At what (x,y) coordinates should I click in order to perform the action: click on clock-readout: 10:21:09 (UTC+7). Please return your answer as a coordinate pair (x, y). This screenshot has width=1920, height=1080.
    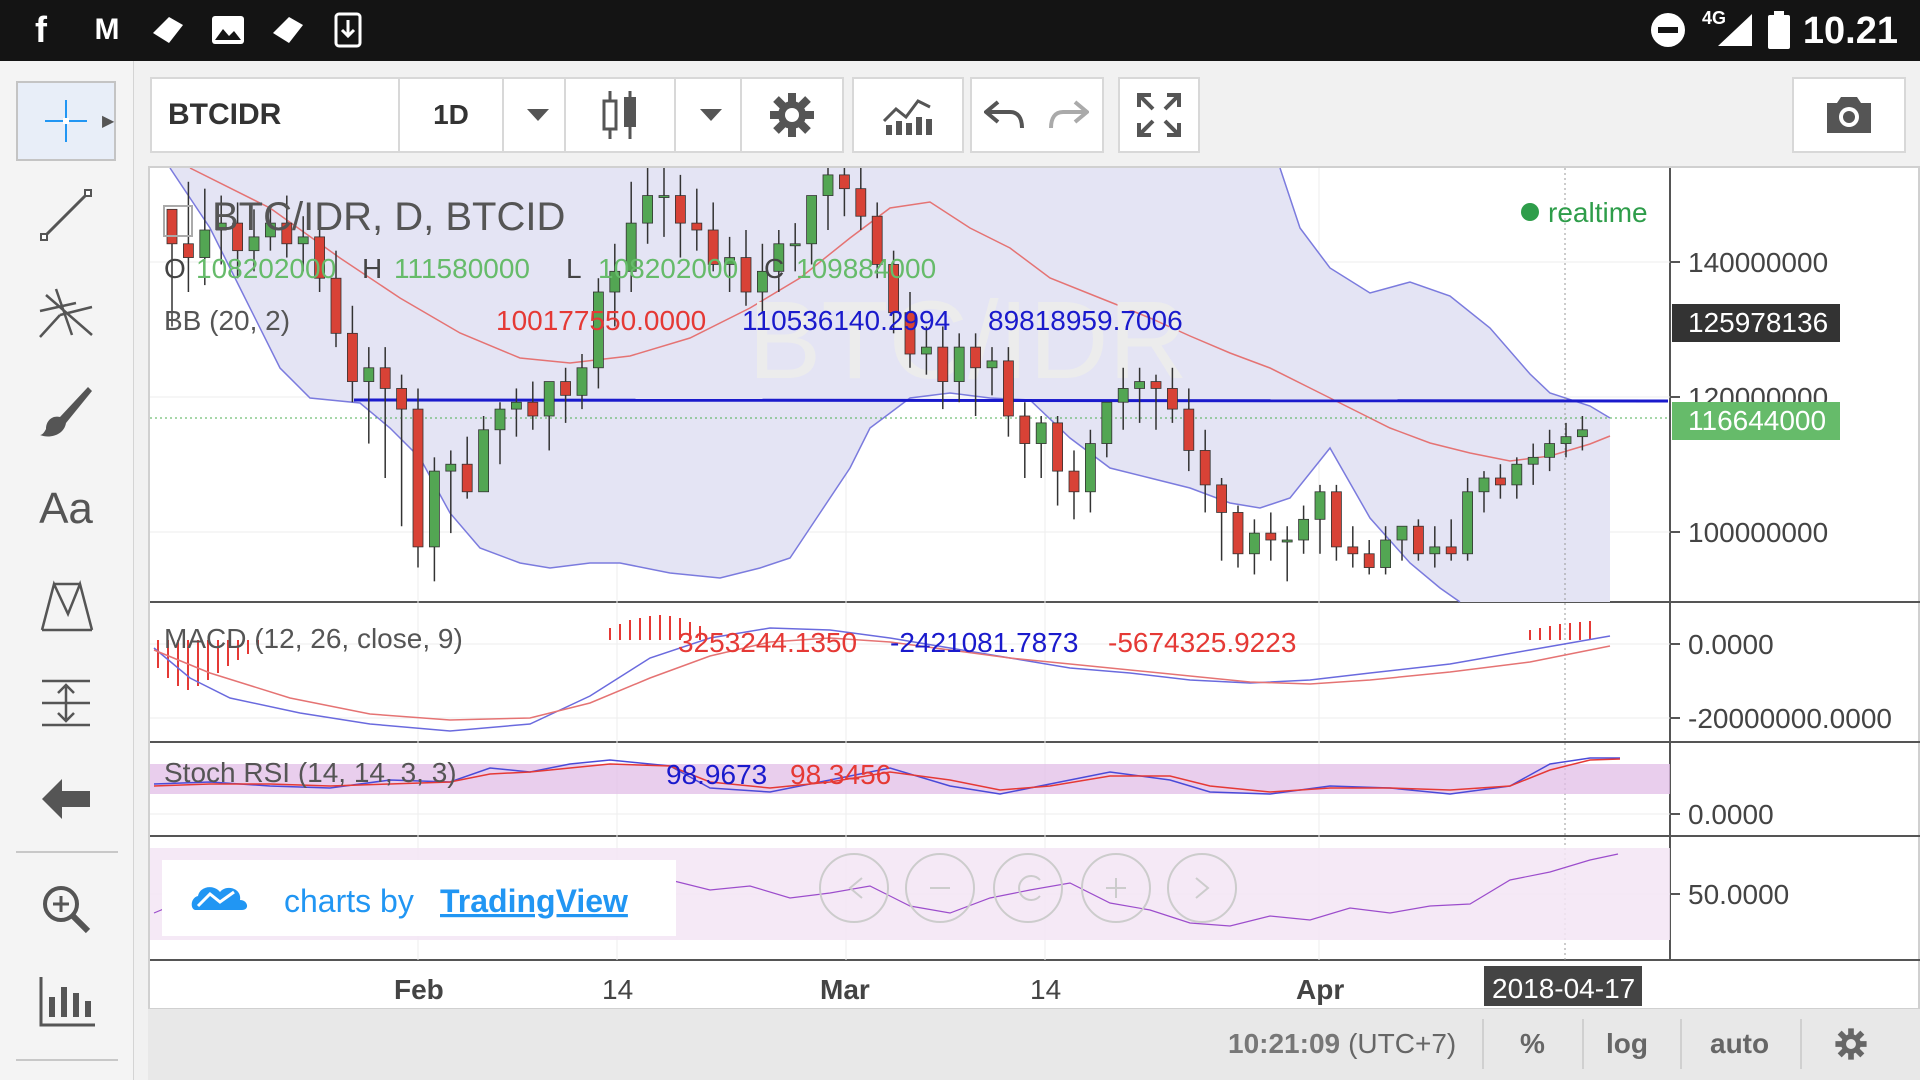
    Looking at the image, I should click on (1342, 1044).